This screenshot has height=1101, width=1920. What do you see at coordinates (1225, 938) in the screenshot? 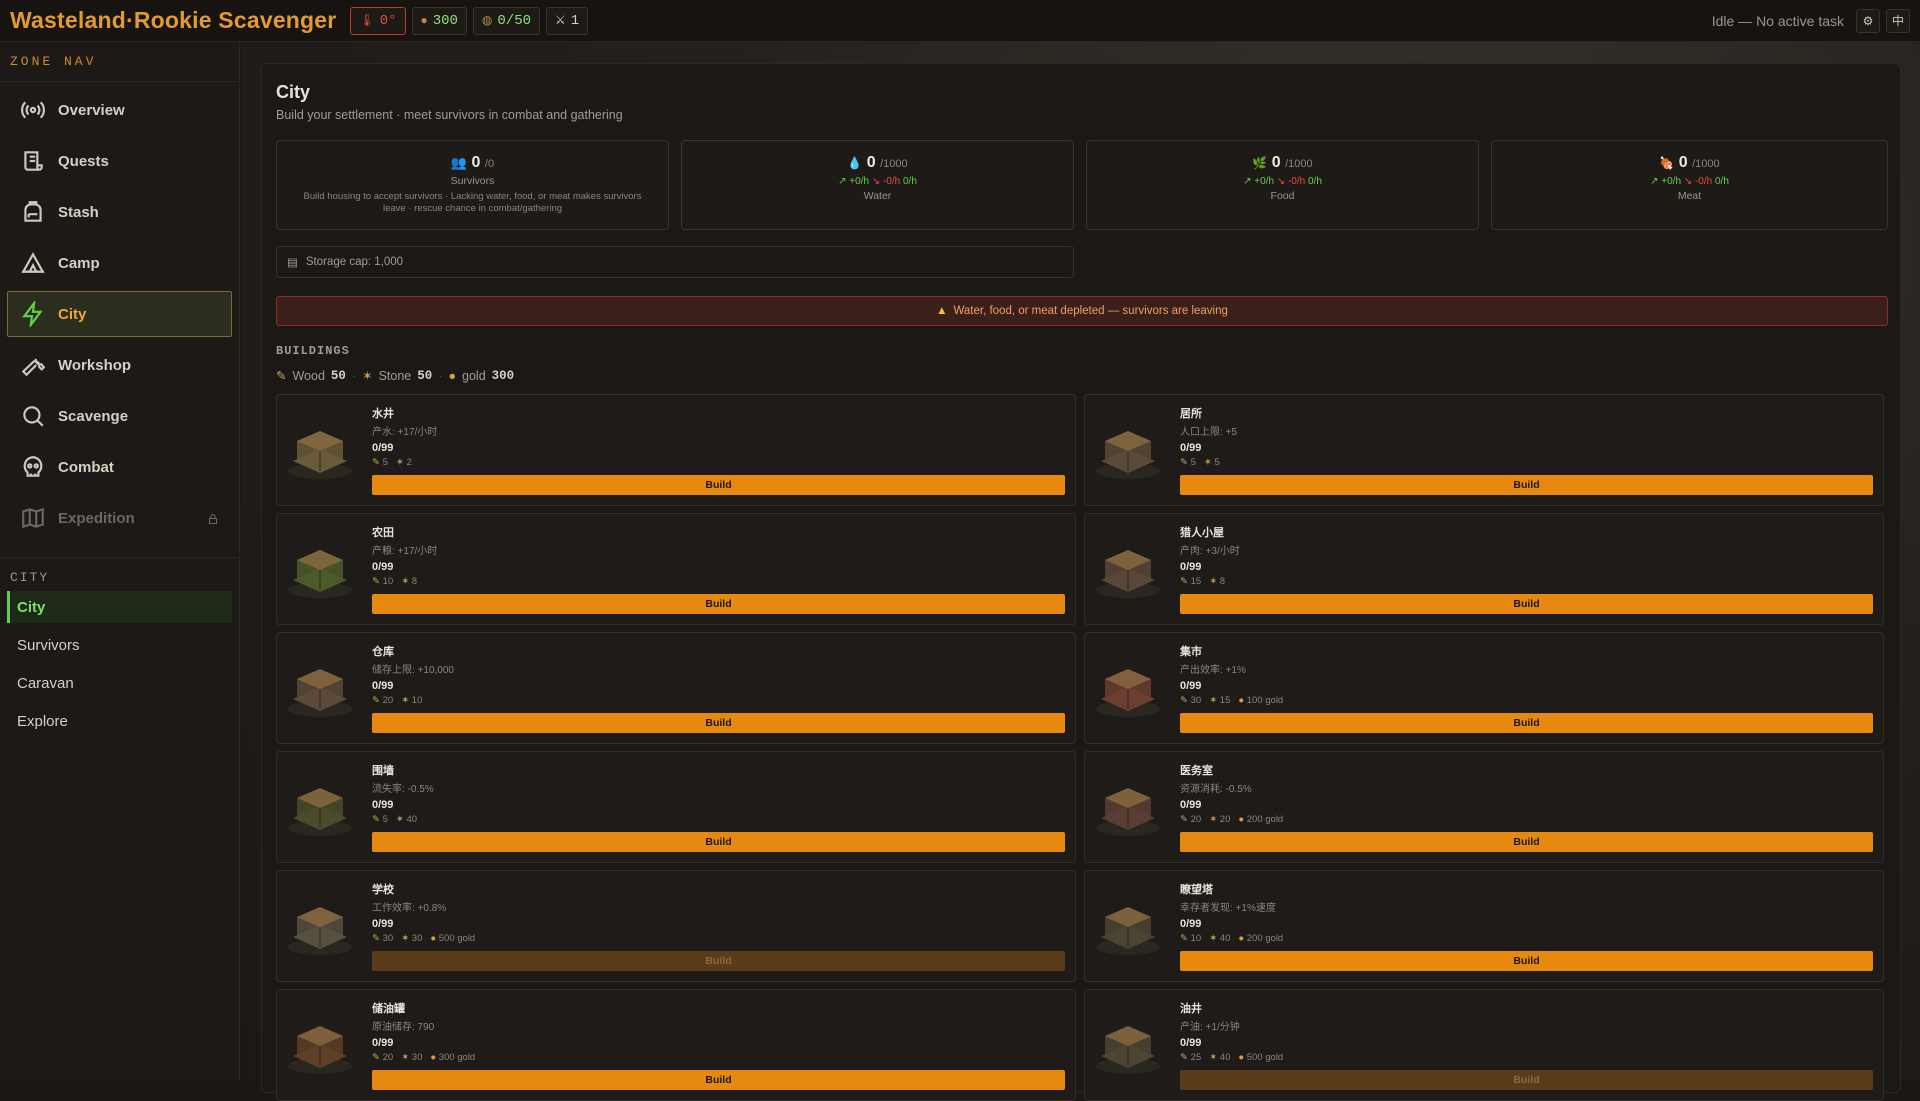
I see `stone-cost-value: 40` at bounding box center [1225, 938].